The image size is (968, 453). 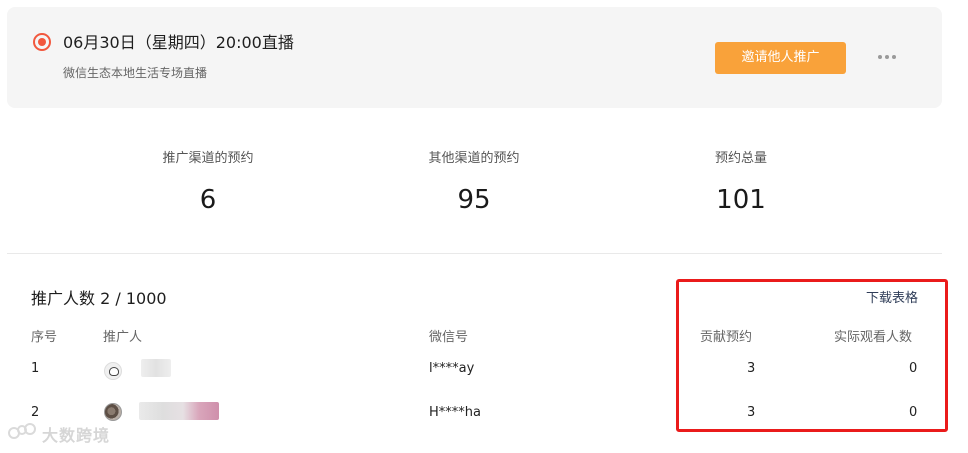 I want to click on stat-label: 预约总量, so click(x=740, y=158).